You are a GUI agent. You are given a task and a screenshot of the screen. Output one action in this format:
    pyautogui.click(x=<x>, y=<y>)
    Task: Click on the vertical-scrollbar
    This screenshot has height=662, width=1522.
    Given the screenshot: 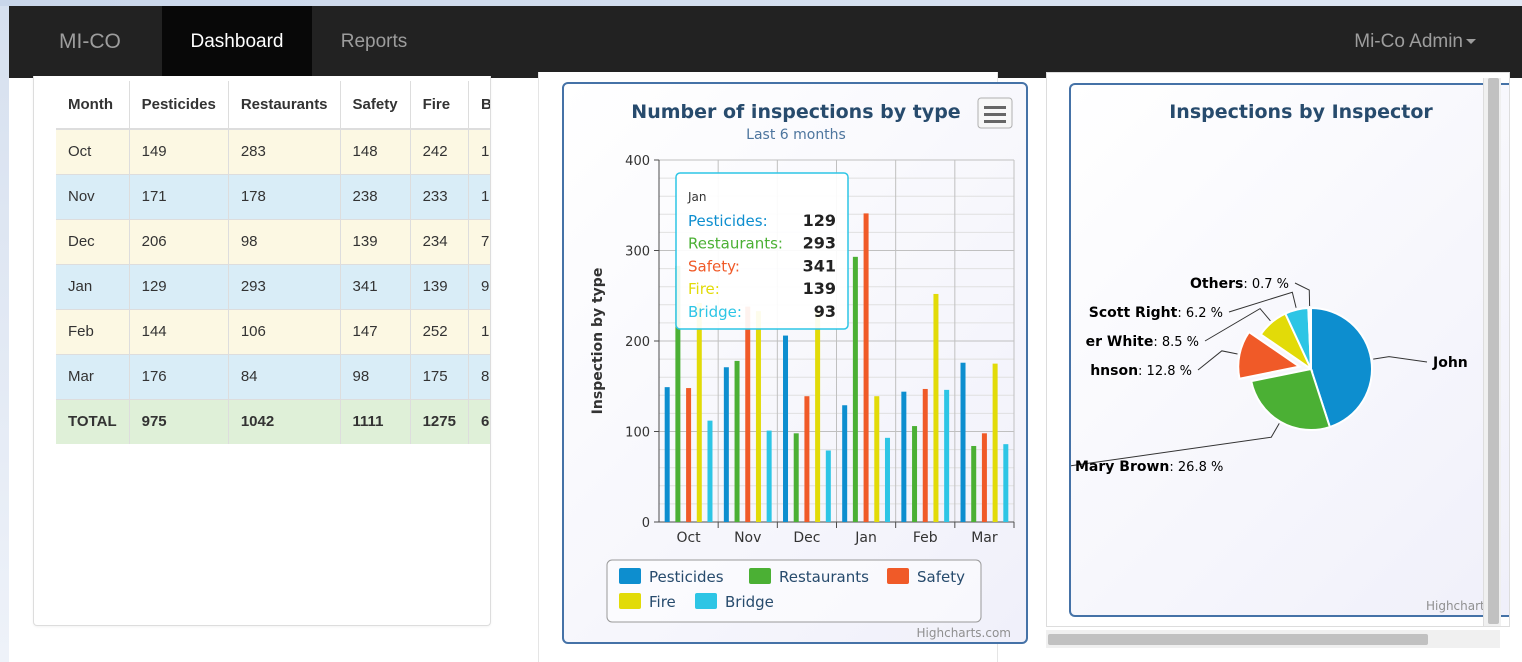 What is the action you would take?
    pyautogui.click(x=1492, y=352)
    